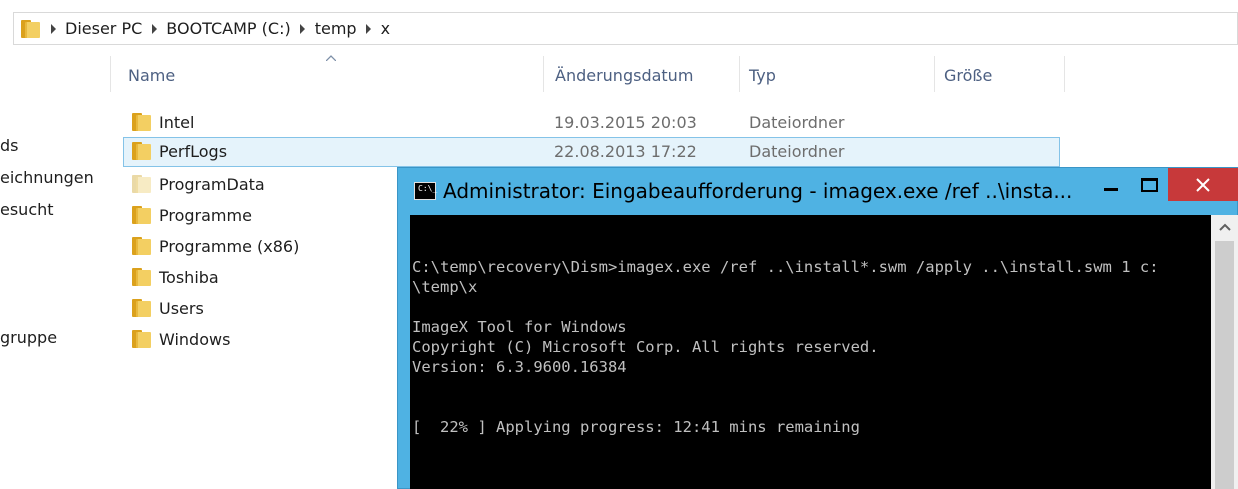 The image size is (1238, 489). Describe the element at coordinates (625, 28) in the screenshot. I see `address-bar: Dieser PC BOOTCAMP (C:) temp x` at that location.